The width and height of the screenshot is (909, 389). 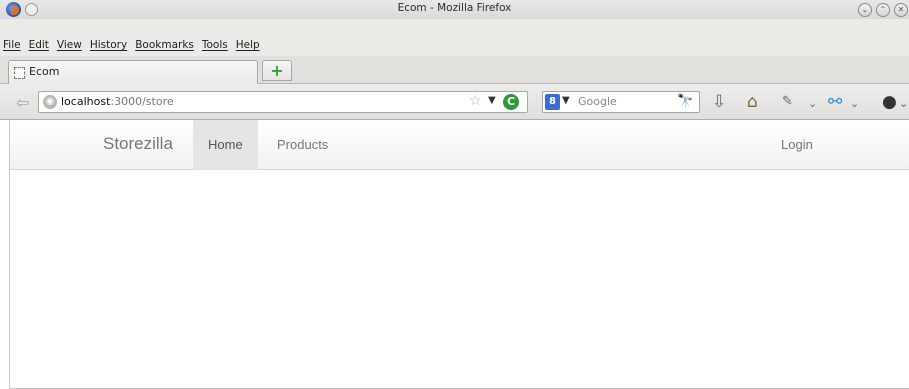 What do you see at coordinates (12, 45) in the screenshot?
I see `menu-file: File` at bounding box center [12, 45].